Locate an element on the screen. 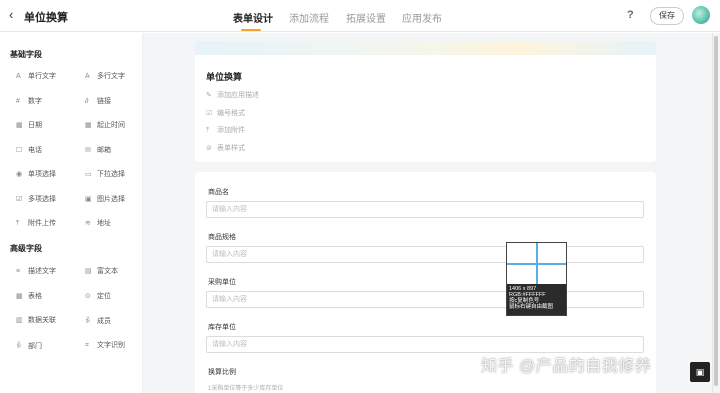 The height and width of the screenshot is (393, 720). option-label: 添加附件 is located at coordinates (231, 130).